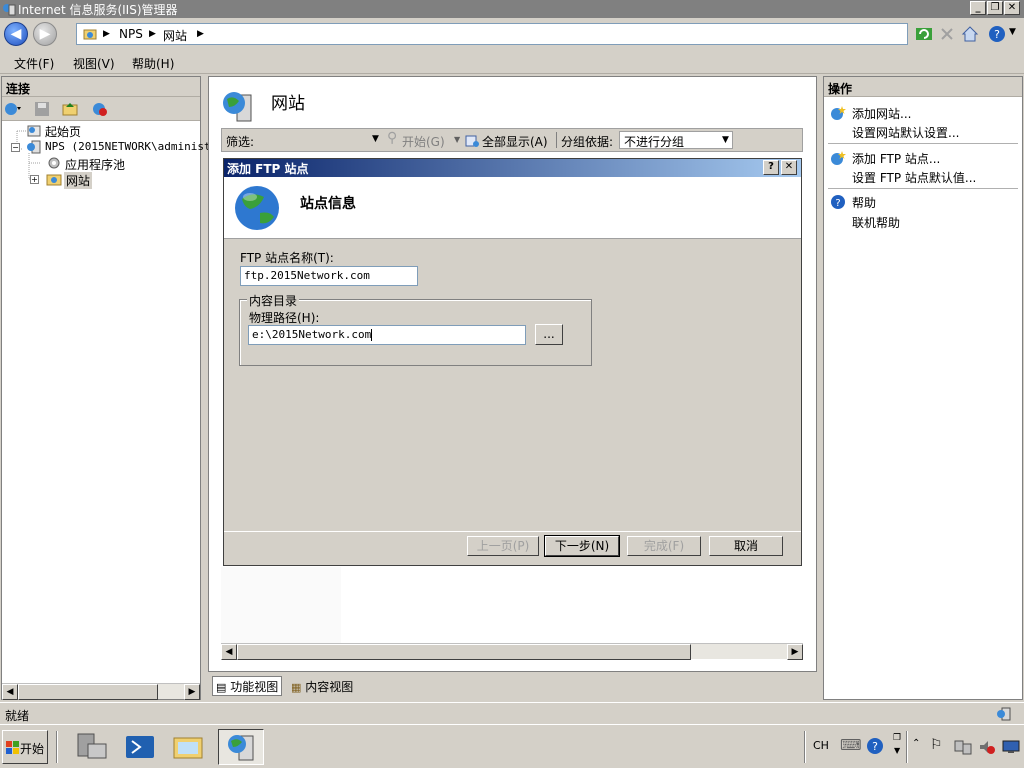 The width and height of the screenshot is (1024, 768). What do you see at coordinates (771, 167) in the screenshot?
I see `dialog-help-button: ?` at bounding box center [771, 167].